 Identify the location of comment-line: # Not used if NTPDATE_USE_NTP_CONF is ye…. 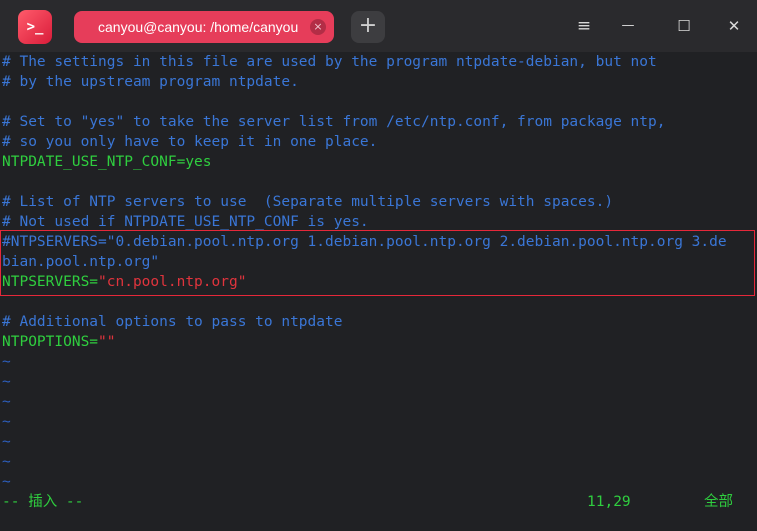
(185, 222).